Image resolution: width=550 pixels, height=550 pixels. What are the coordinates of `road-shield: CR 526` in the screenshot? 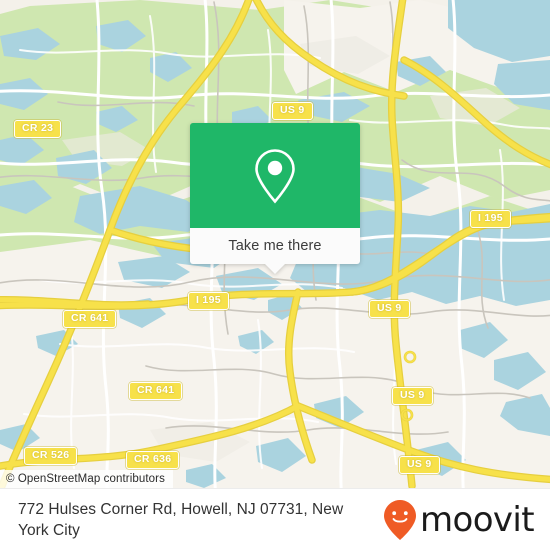 It's located at (51, 456).